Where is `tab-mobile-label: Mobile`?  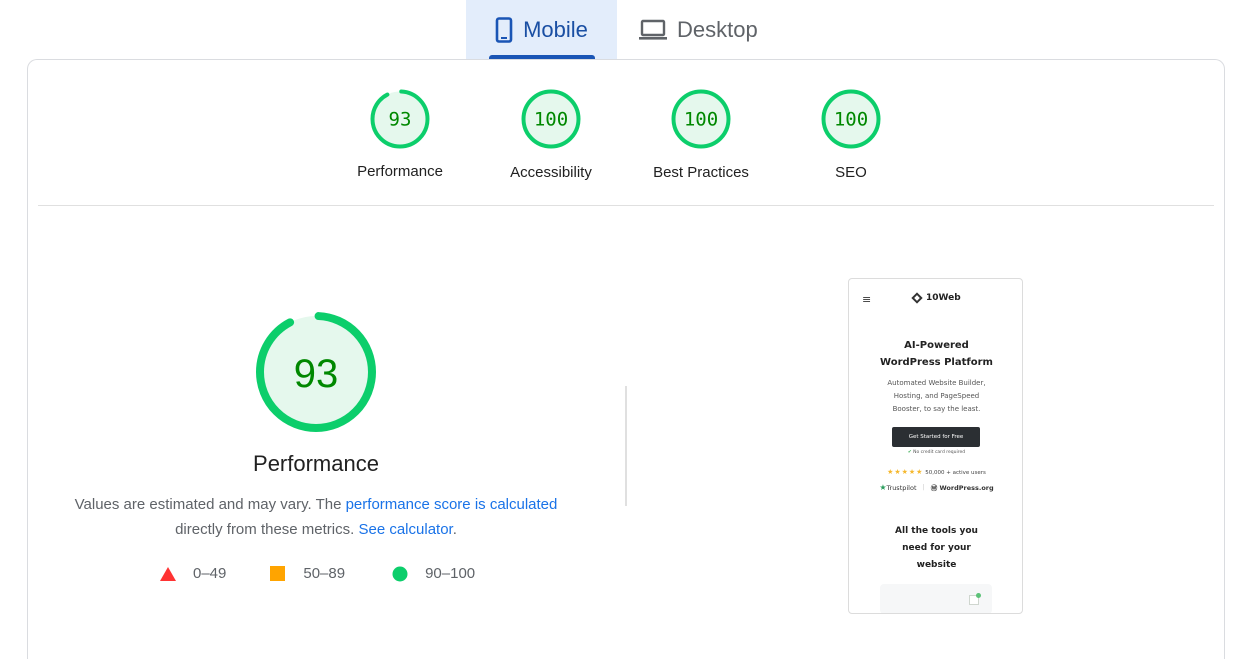 tab-mobile-label: Mobile is located at coordinates (555, 29).